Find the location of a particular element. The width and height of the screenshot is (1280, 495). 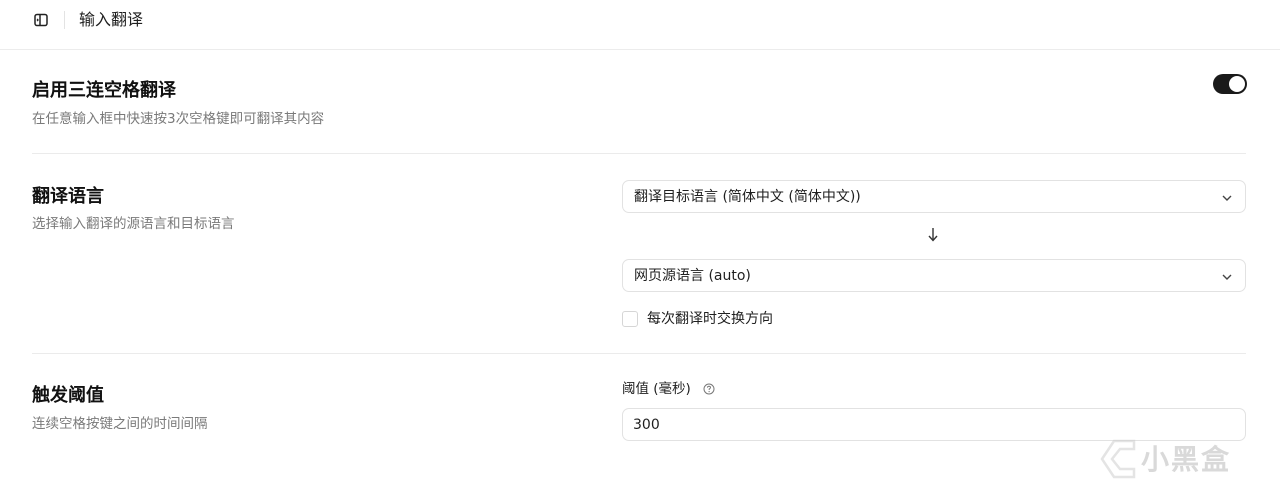

enable-toggle is located at coordinates (1230, 84).